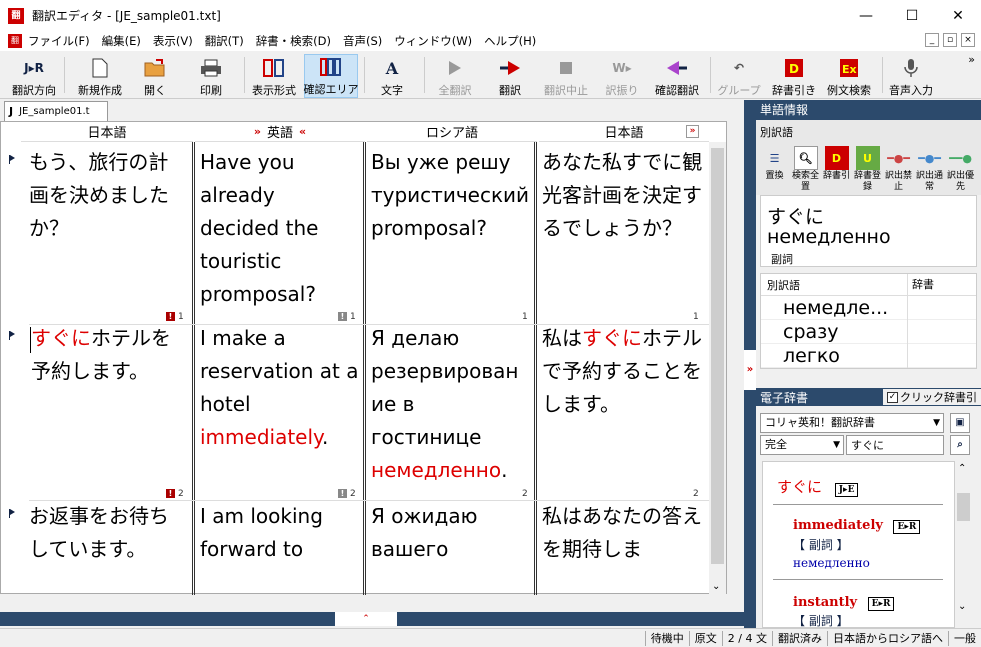 The width and height of the screenshot is (981, 647). Describe the element at coordinates (121, 41) in the screenshot. I see `menu-edit: 編集(E)` at that location.